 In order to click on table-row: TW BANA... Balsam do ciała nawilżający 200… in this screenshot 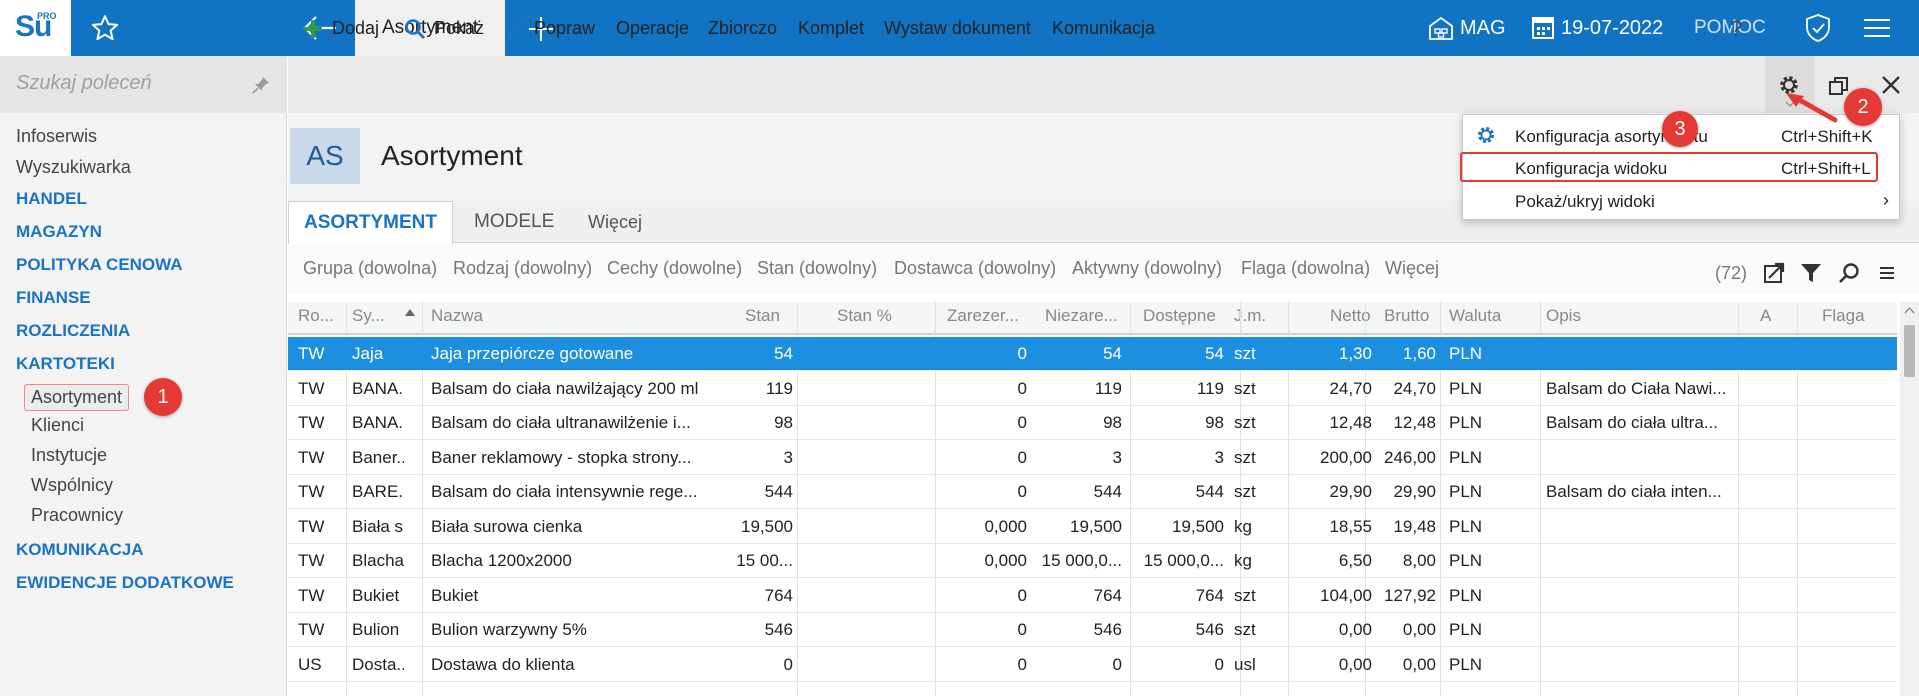, I will do `click(1092, 389)`.